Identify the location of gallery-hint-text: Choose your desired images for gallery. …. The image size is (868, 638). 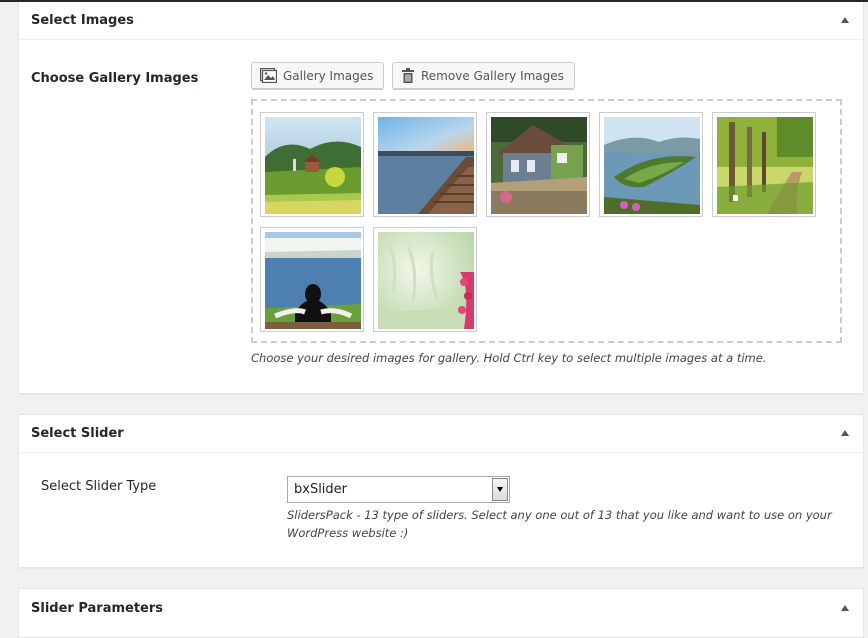
(509, 358).